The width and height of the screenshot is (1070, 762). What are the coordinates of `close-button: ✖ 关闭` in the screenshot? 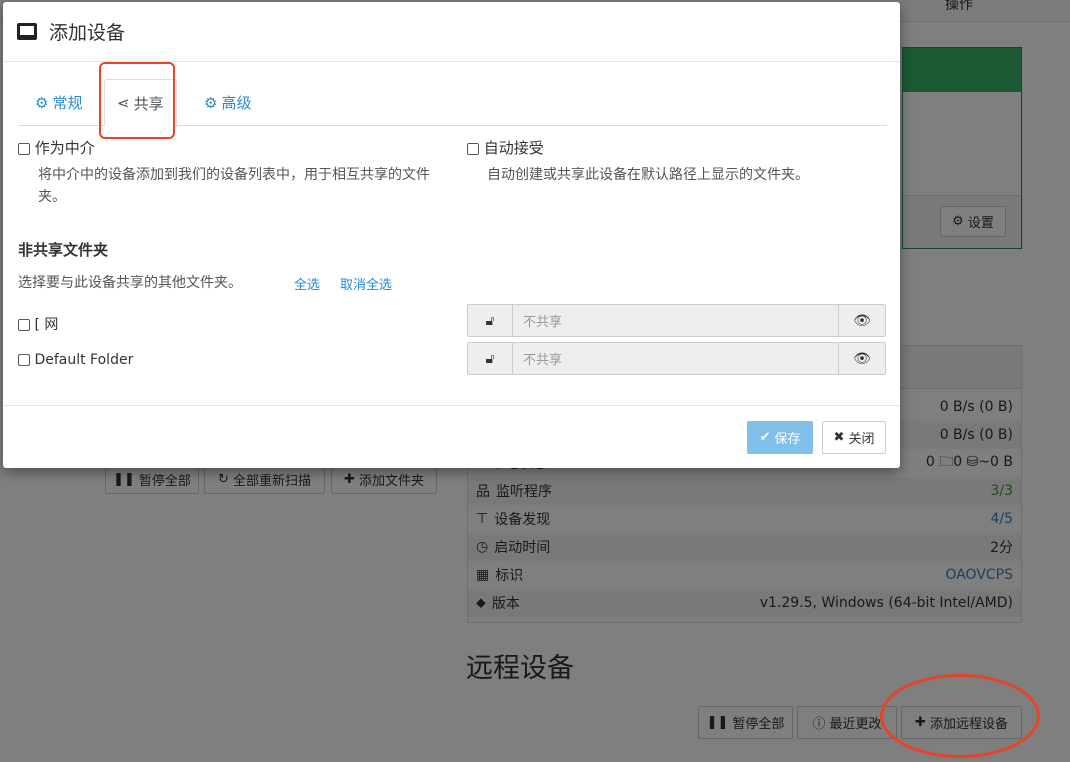 It's located at (854, 437).